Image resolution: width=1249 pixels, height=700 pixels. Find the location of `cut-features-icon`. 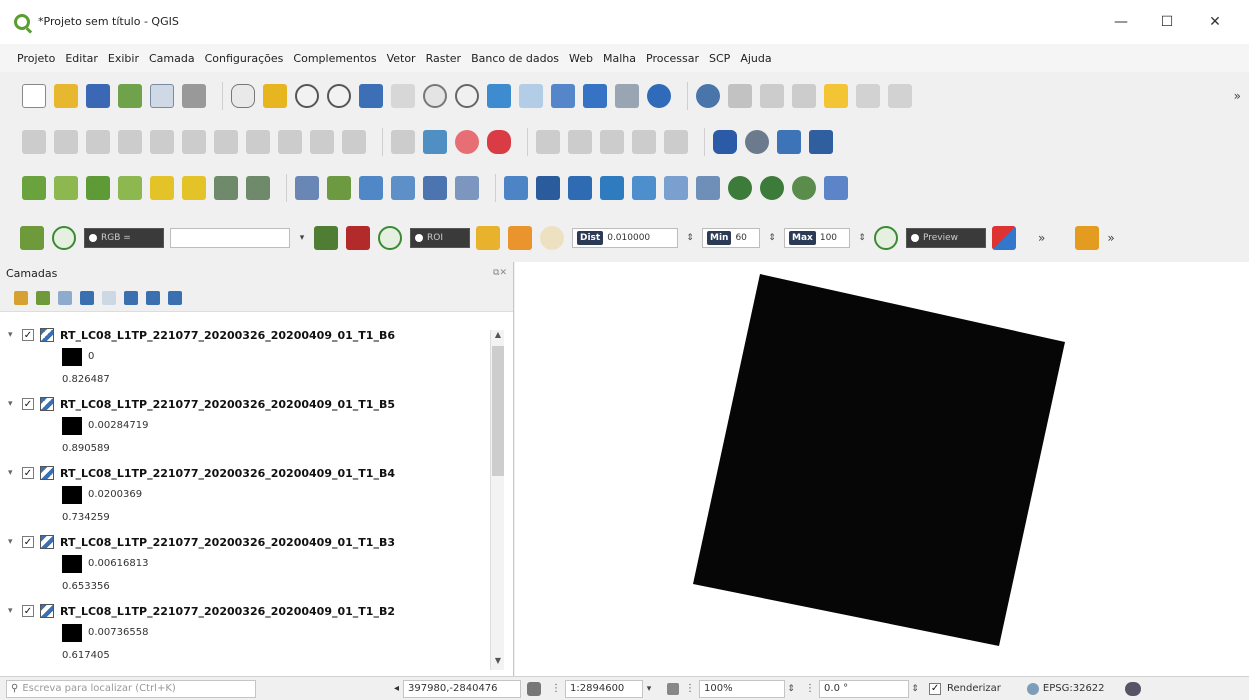

cut-features-icon is located at coordinates (226, 142).